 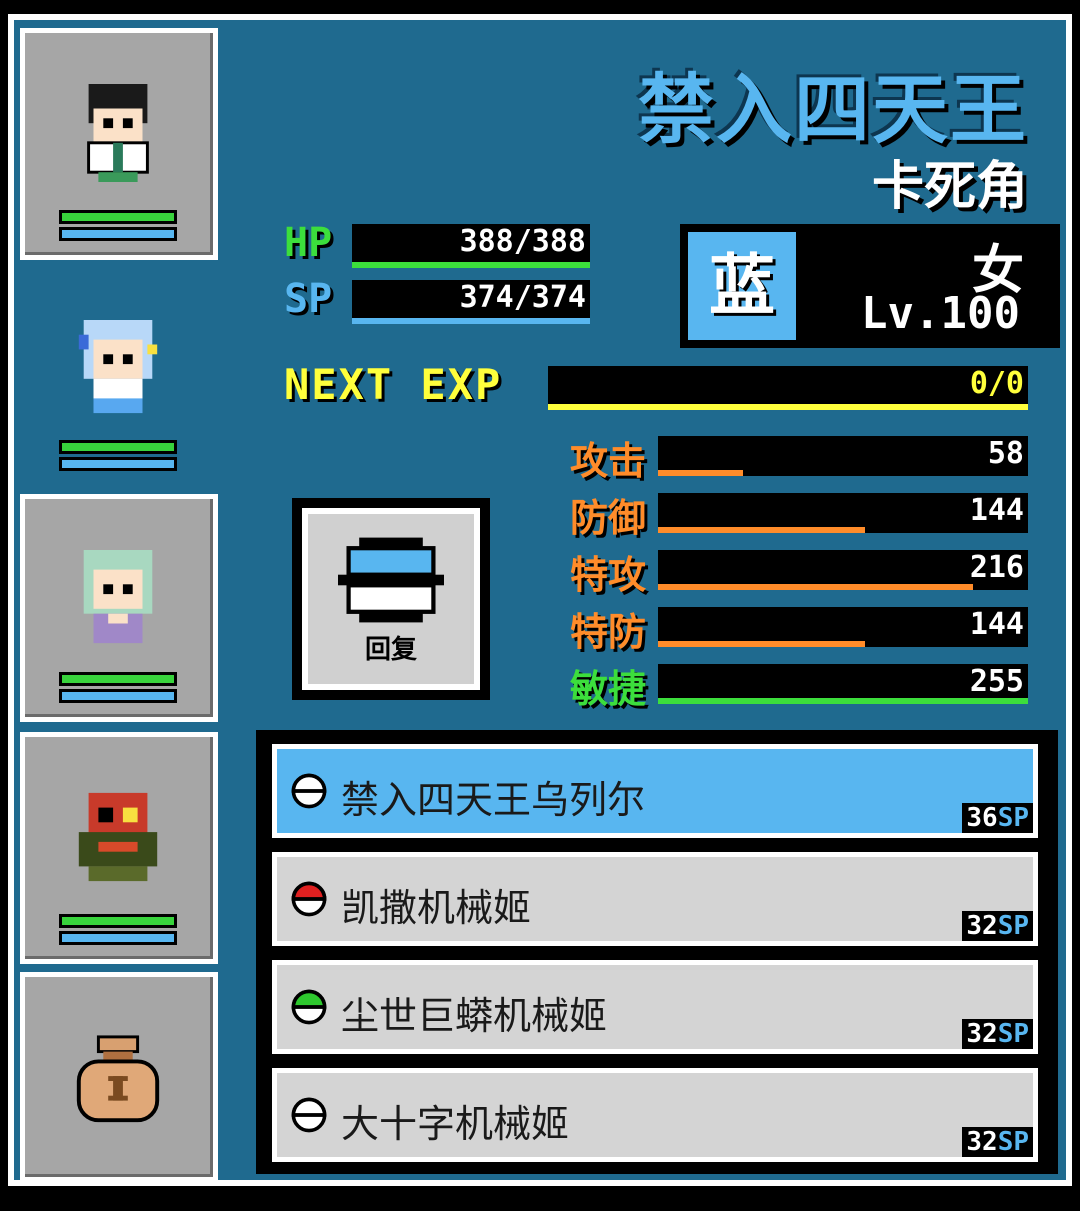 What do you see at coordinates (949, 187) in the screenshot?
I see `character-subtitle: 卡死角` at bounding box center [949, 187].